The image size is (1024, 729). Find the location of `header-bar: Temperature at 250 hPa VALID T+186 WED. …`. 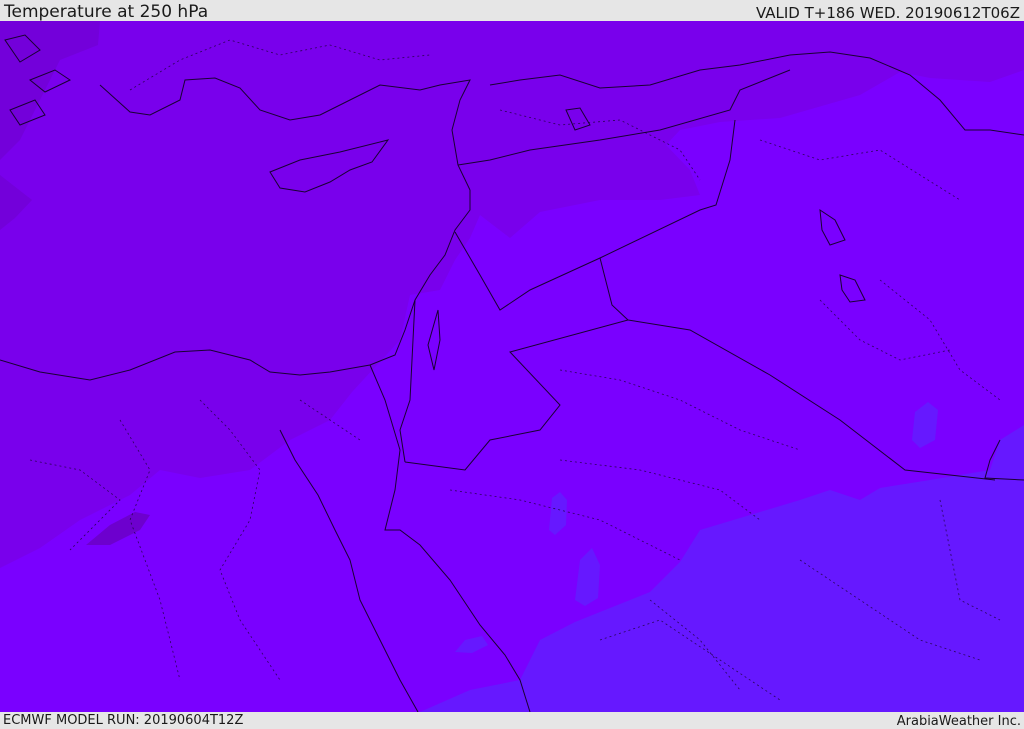

header-bar: Temperature at 250 hPa VALID T+186 WED. … is located at coordinates (512, 11).